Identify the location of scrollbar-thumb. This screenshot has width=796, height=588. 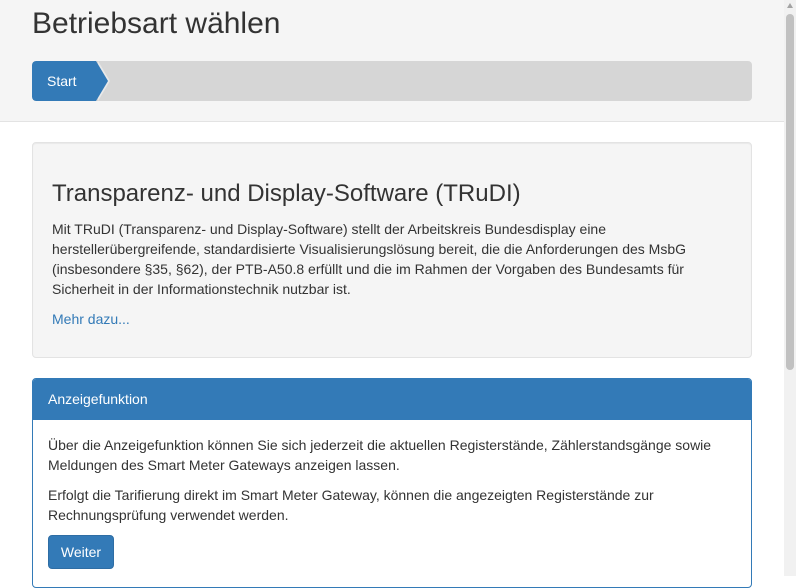
(790, 192).